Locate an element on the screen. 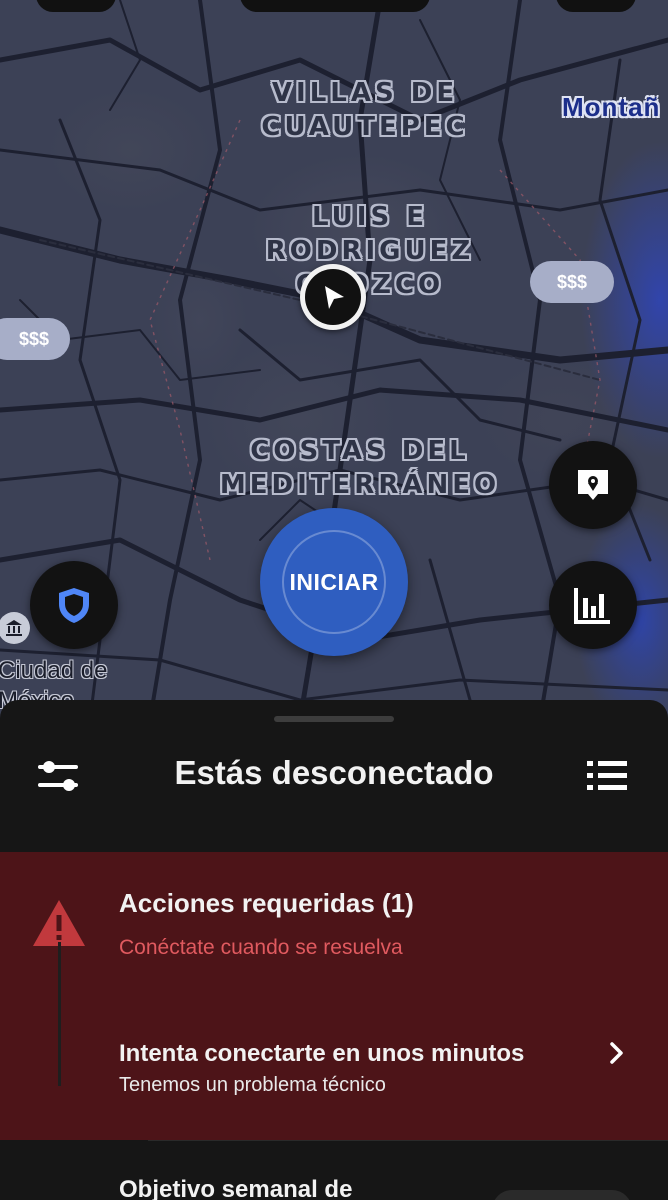 The width and height of the screenshot is (668, 1200). technical-issue-title: Intenta conectarte en unos minutos is located at coordinates (322, 1053).